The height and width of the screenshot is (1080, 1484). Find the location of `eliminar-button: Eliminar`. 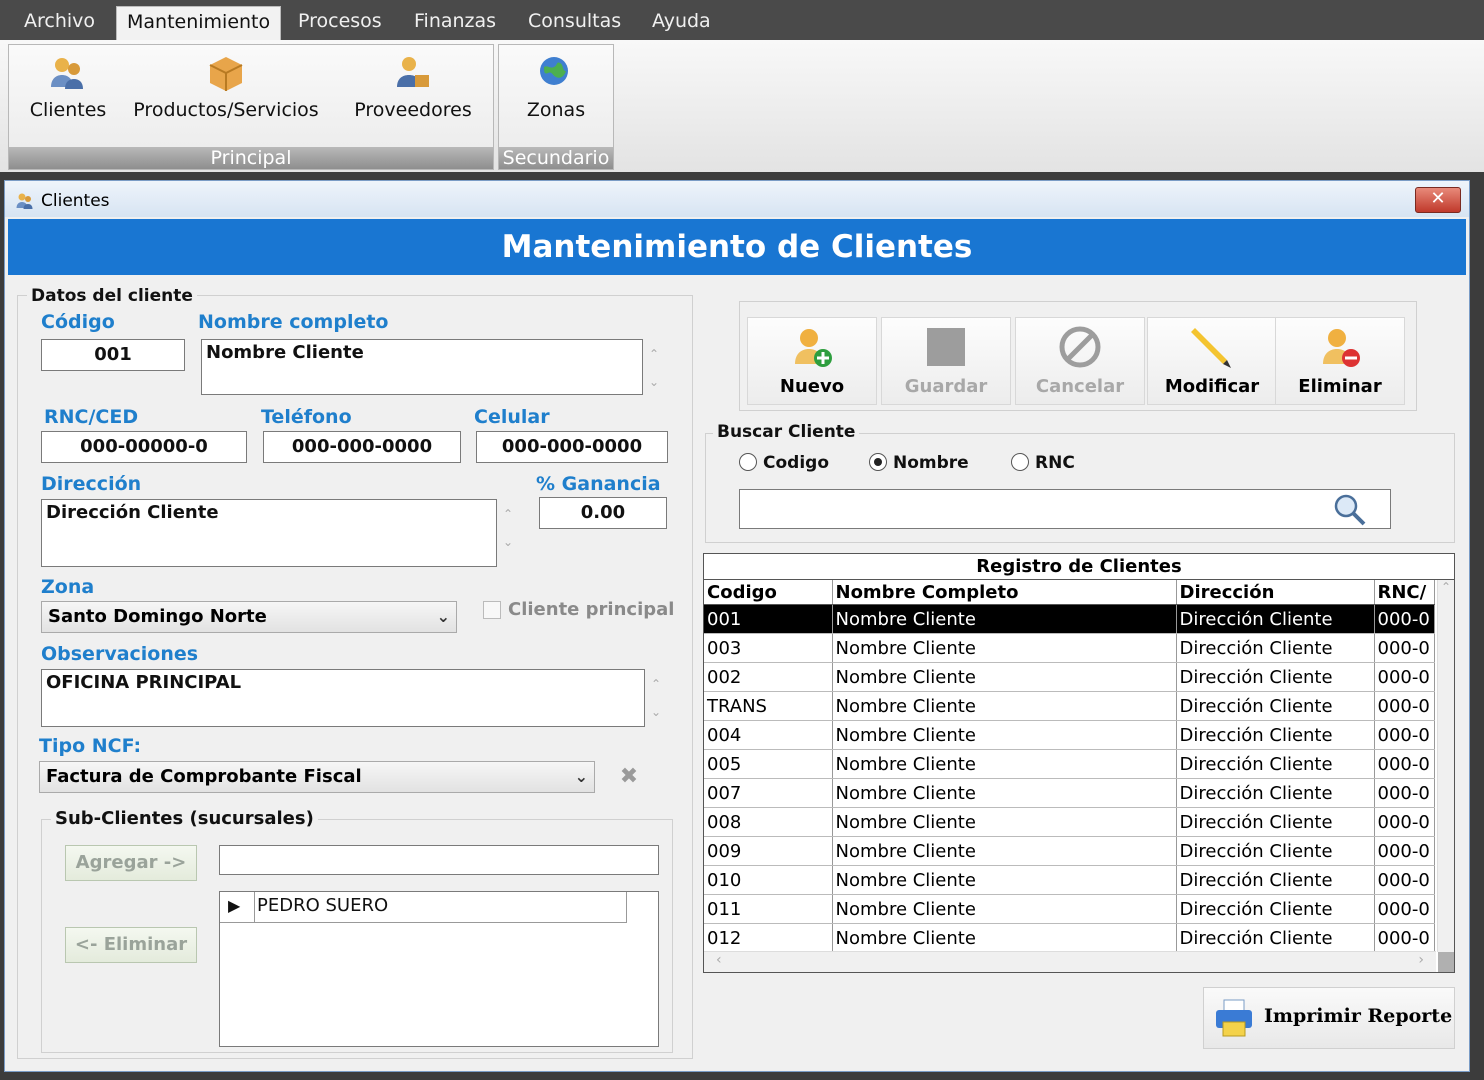

eliminar-button: Eliminar is located at coordinates (1340, 361).